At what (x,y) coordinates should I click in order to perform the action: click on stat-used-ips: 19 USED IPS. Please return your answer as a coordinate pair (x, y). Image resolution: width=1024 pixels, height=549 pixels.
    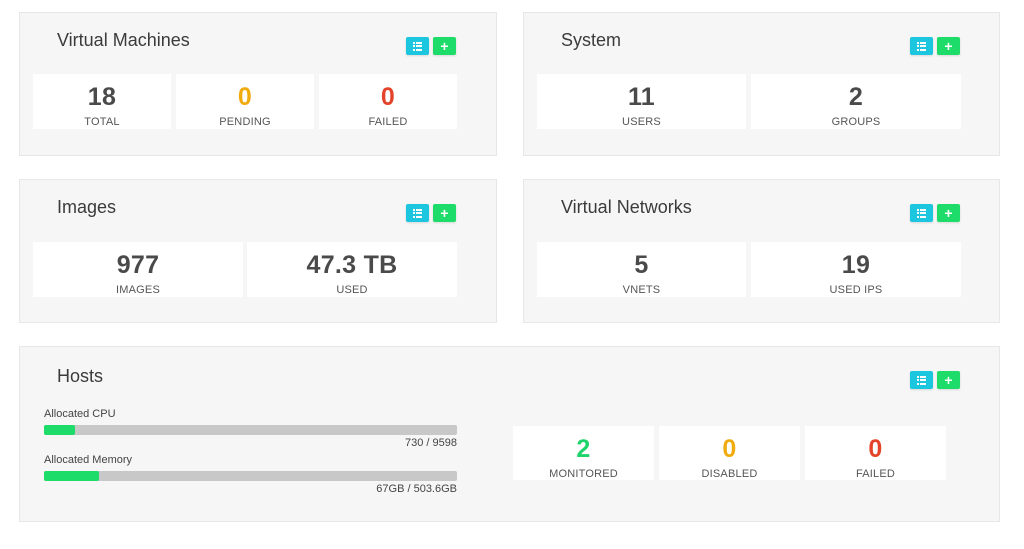
    Looking at the image, I should click on (856, 269).